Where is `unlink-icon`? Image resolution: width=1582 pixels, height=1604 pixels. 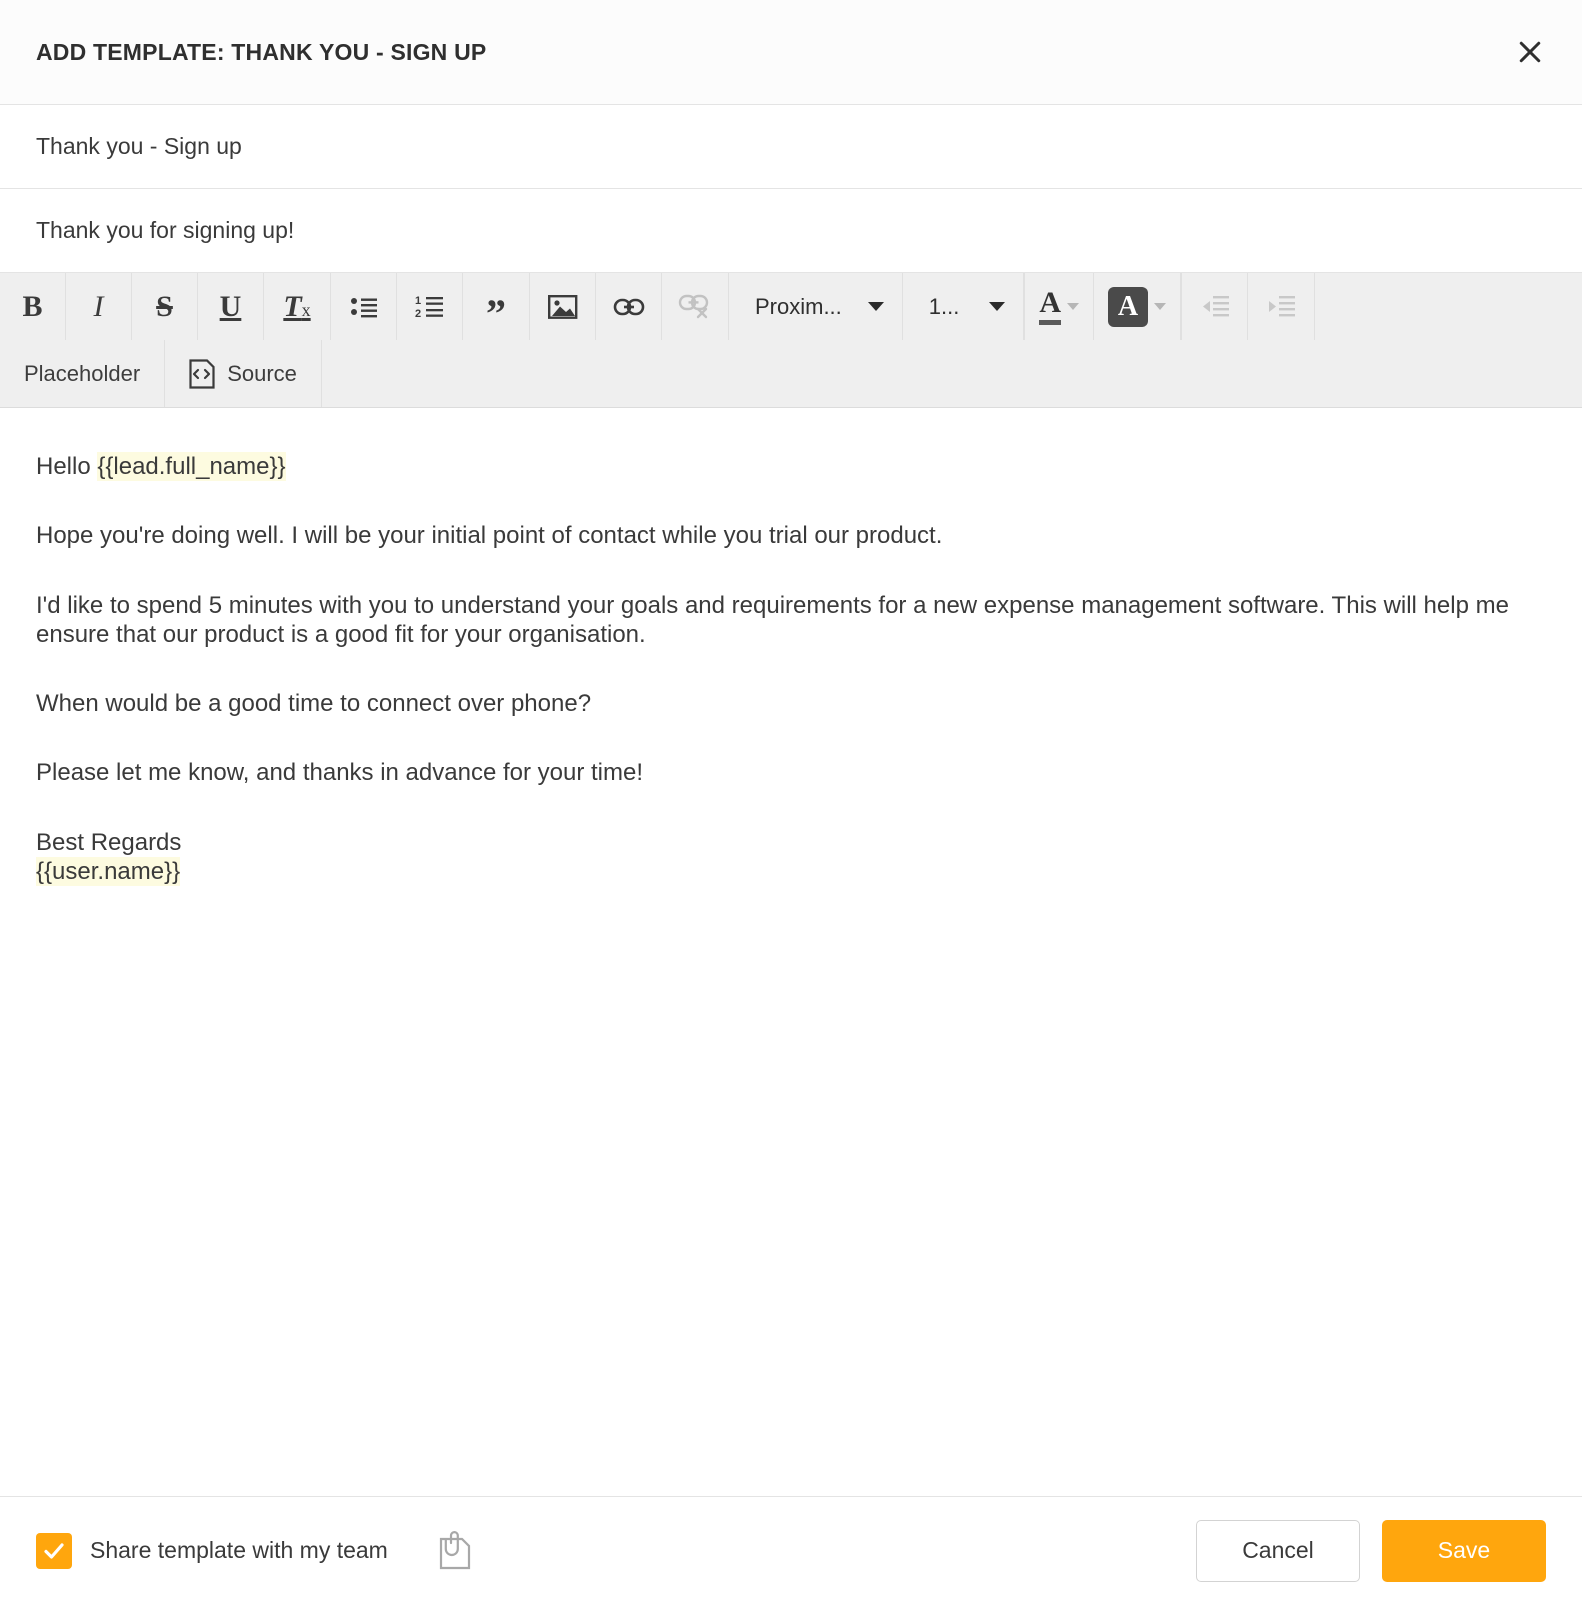 unlink-icon is located at coordinates (693, 306).